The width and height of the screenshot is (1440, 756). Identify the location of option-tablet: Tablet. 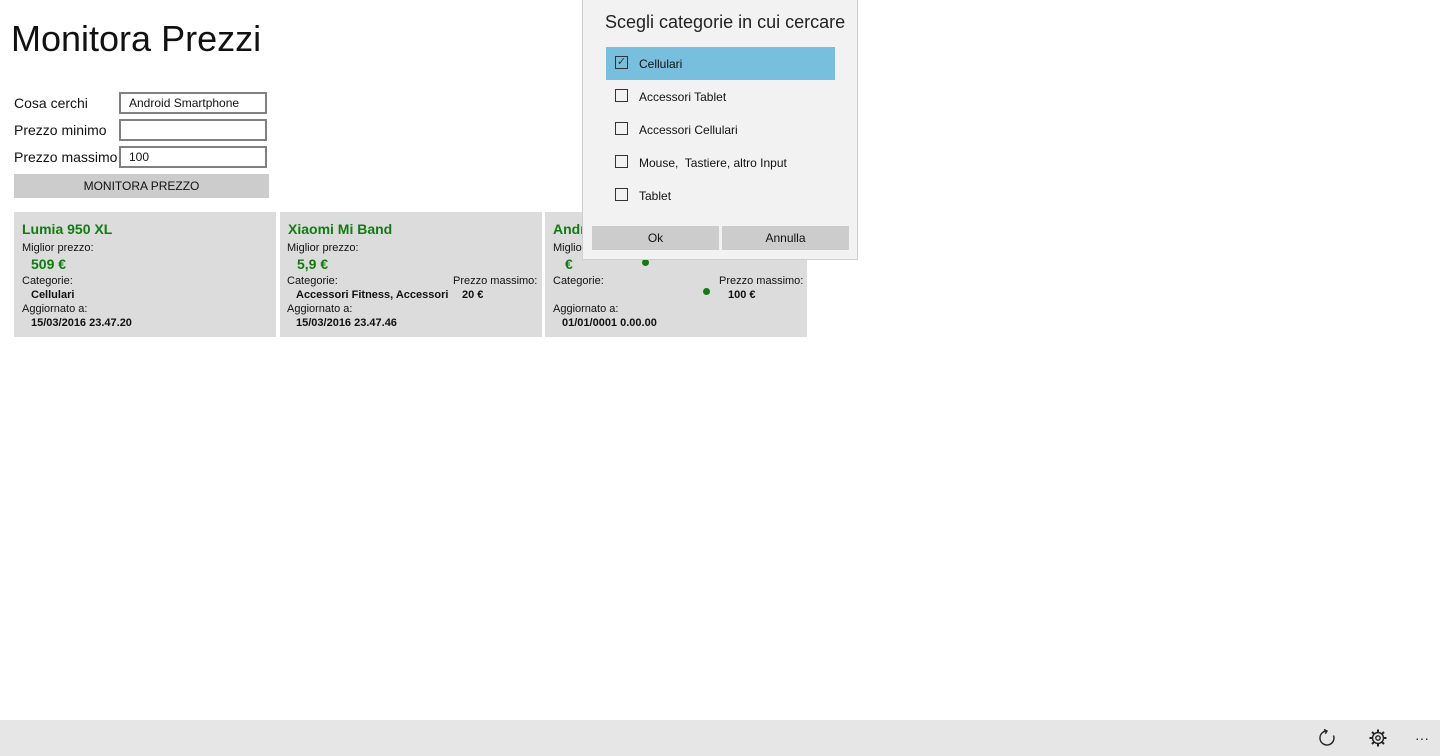
(720, 195).